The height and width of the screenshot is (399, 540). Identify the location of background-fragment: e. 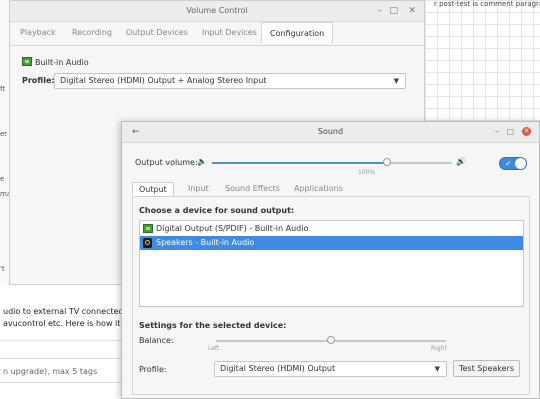
(2, 179).